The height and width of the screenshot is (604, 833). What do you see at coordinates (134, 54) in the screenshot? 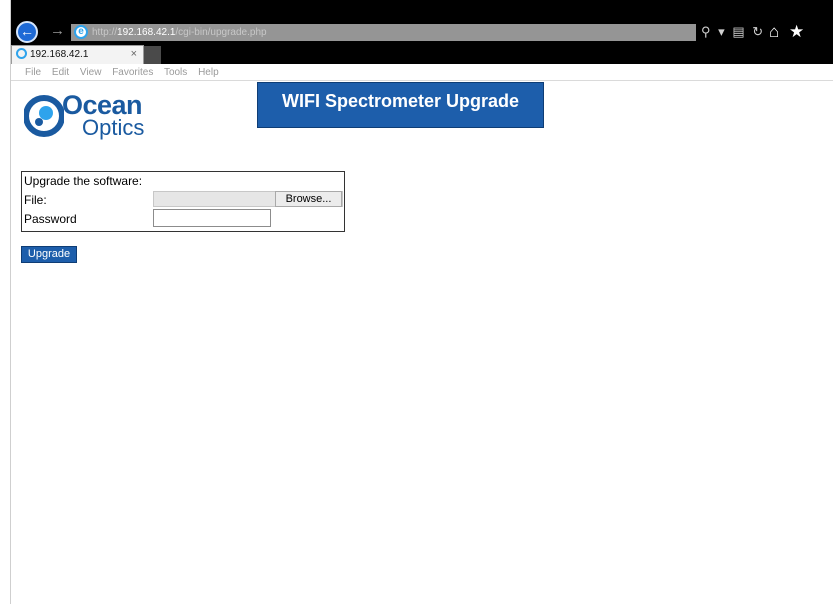
I see `tab-close-icon: ×` at bounding box center [134, 54].